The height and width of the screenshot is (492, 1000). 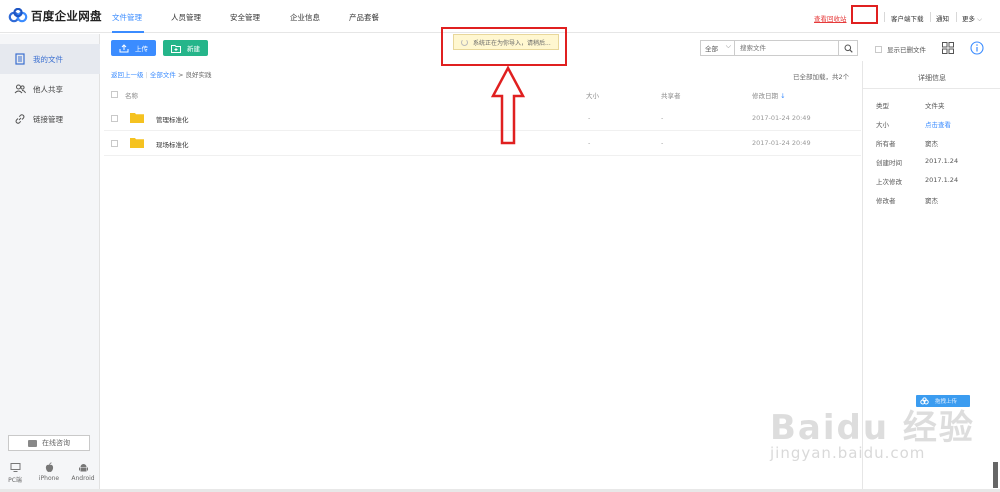 I want to click on nav-file-management: 文件管理, so click(x=127, y=17).